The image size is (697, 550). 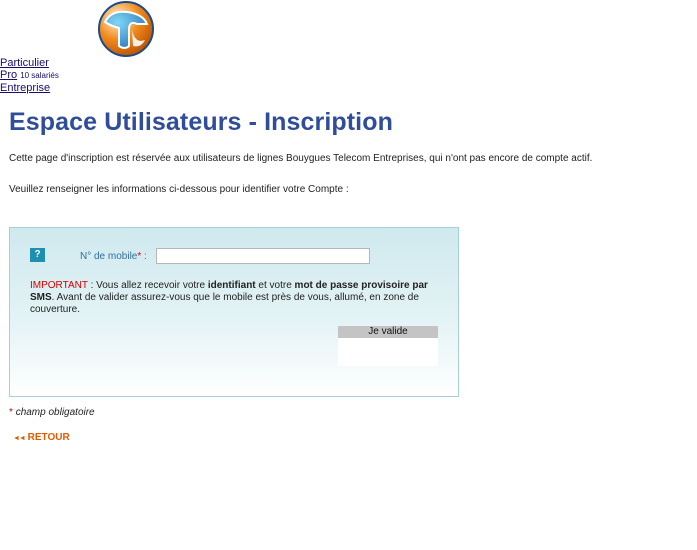 What do you see at coordinates (11, 412) in the screenshot?
I see `legend-required-mark: *` at bounding box center [11, 412].